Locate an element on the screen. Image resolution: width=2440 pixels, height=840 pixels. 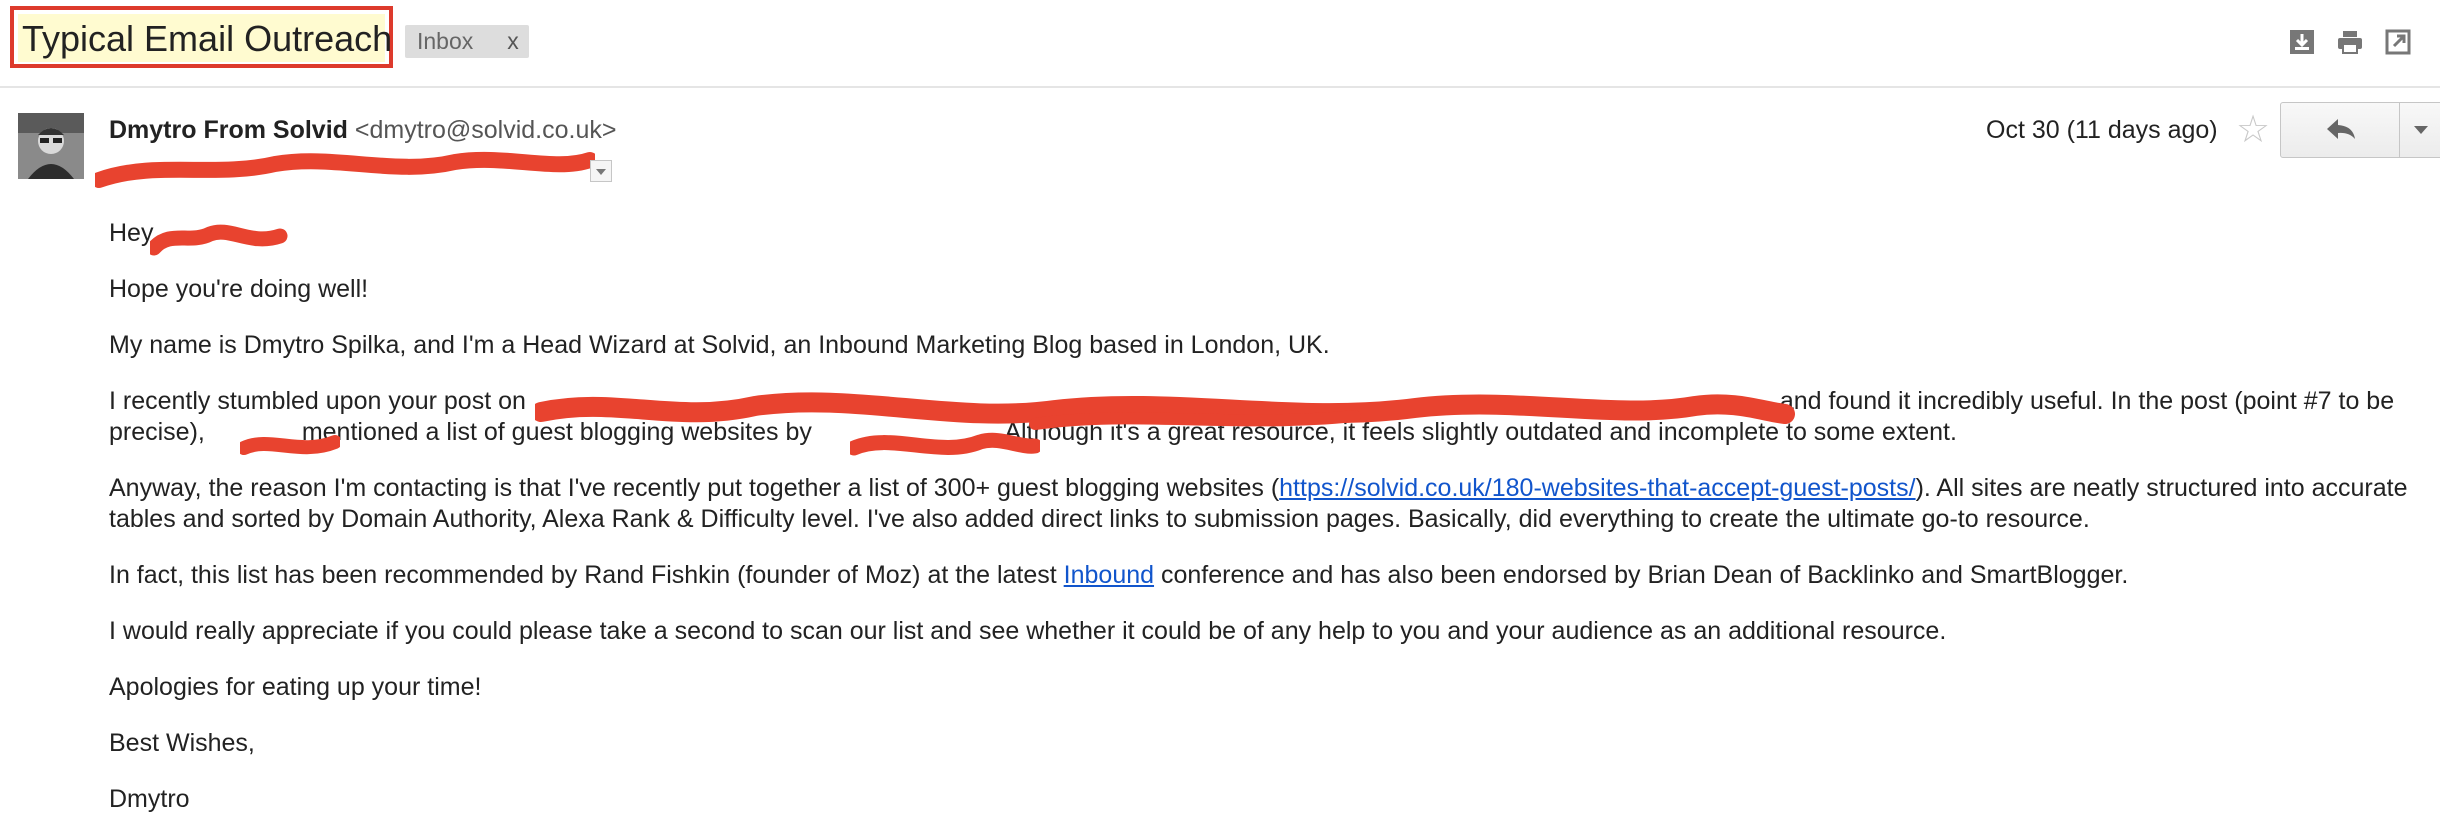
p3-text-a: I recently stumbled upon your post on is located at coordinates (317, 401).